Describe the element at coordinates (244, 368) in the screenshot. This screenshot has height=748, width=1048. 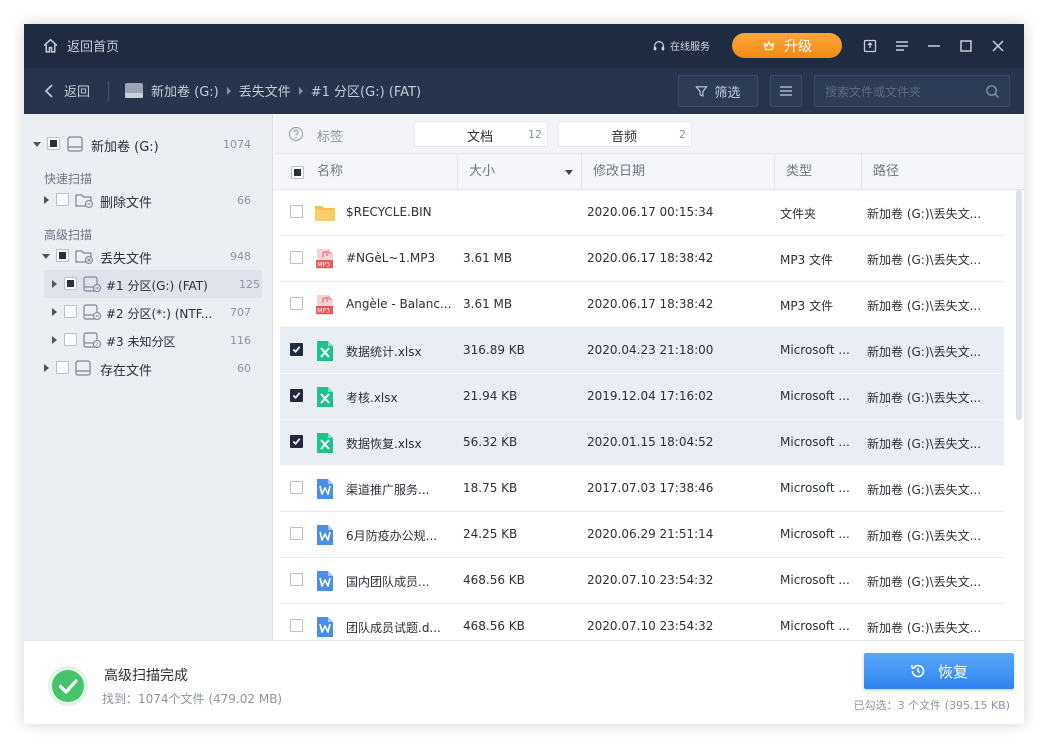
I see `tree-item-count: 60` at that location.